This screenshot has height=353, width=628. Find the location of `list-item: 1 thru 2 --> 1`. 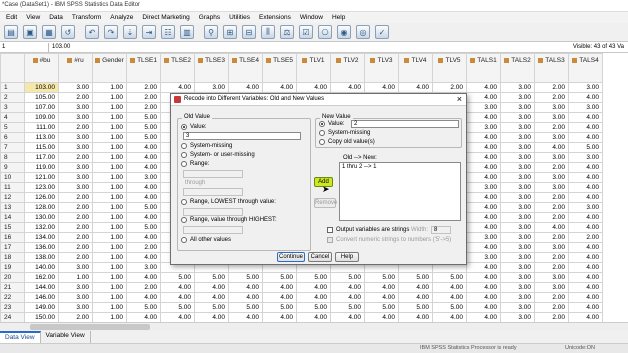

list-item: 1 thru 2 --> 1 is located at coordinates (400, 167).